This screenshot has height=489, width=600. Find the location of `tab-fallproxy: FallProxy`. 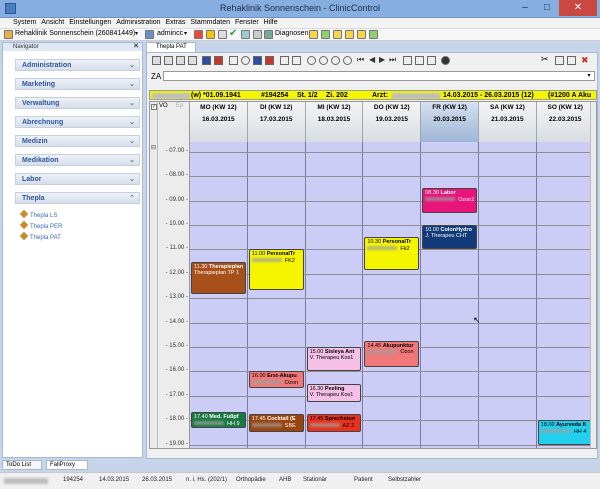

tab-fallproxy: FallProxy is located at coordinates (67, 465).